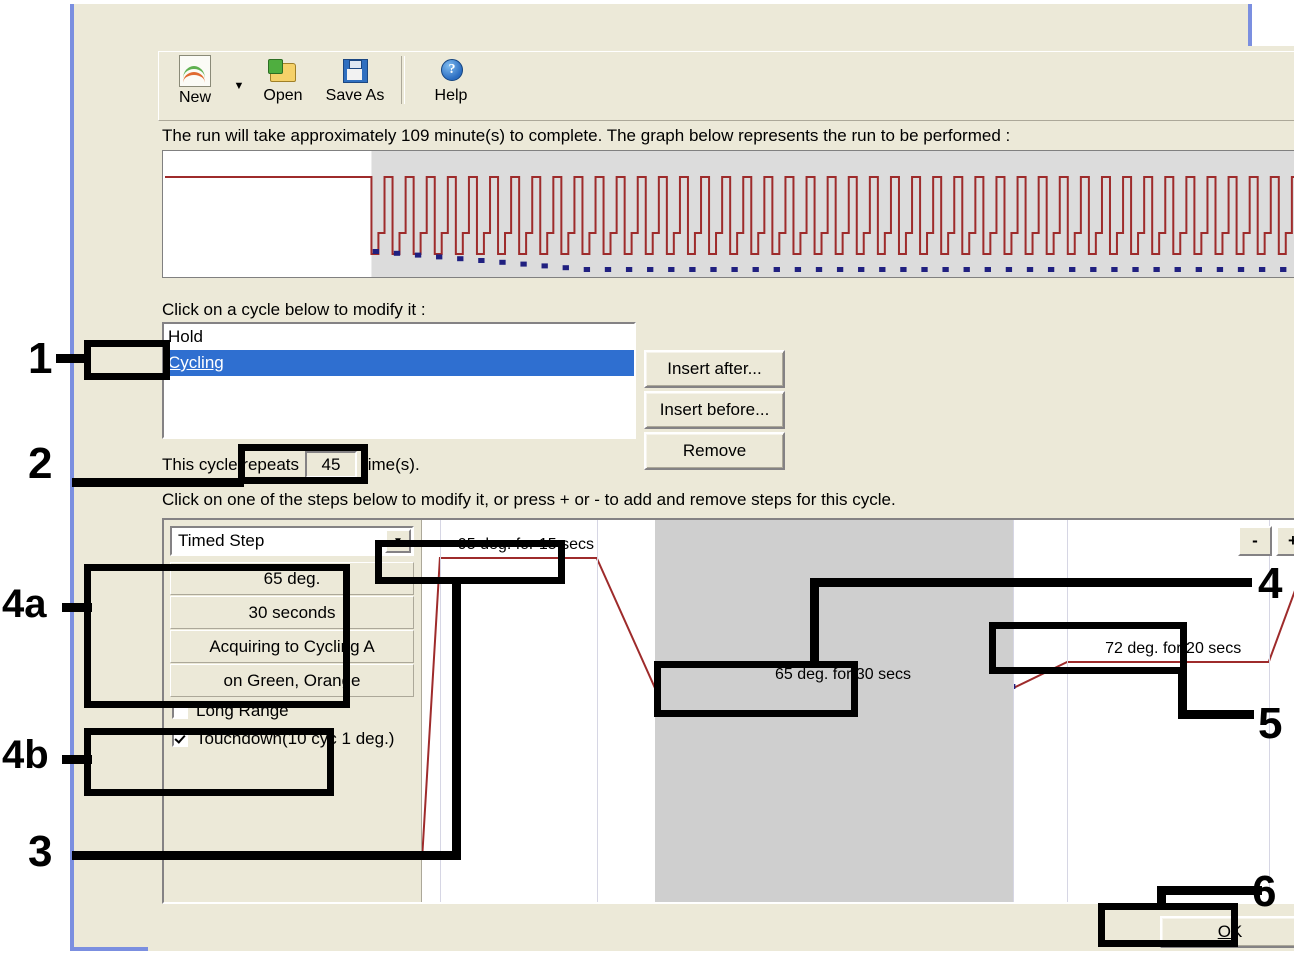 The width and height of the screenshot is (1294, 959). What do you see at coordinates (1224, 931) in the screenshot?
I see `ok-accel: O` at bounding box center [1224, 931].